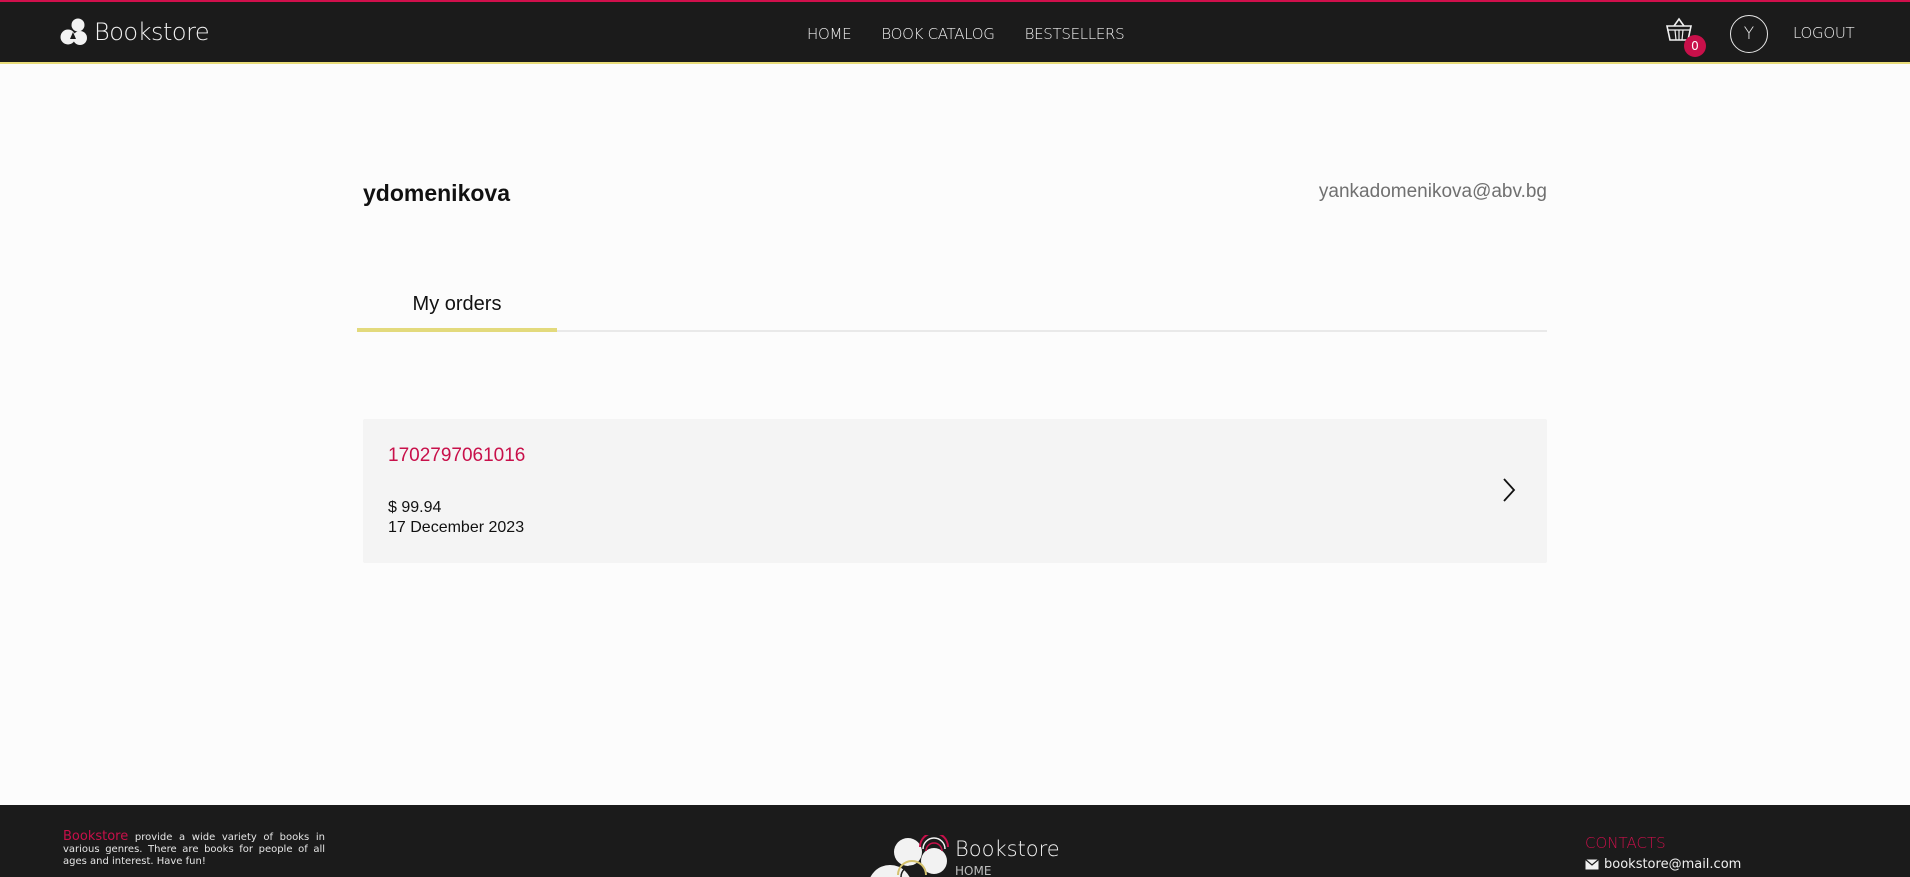 The width and height of the screenshot is (1910, 877). Describe the element at coordinates (456, 527) in the screenshot. I see `order-date: 17 December 2023` at that location.